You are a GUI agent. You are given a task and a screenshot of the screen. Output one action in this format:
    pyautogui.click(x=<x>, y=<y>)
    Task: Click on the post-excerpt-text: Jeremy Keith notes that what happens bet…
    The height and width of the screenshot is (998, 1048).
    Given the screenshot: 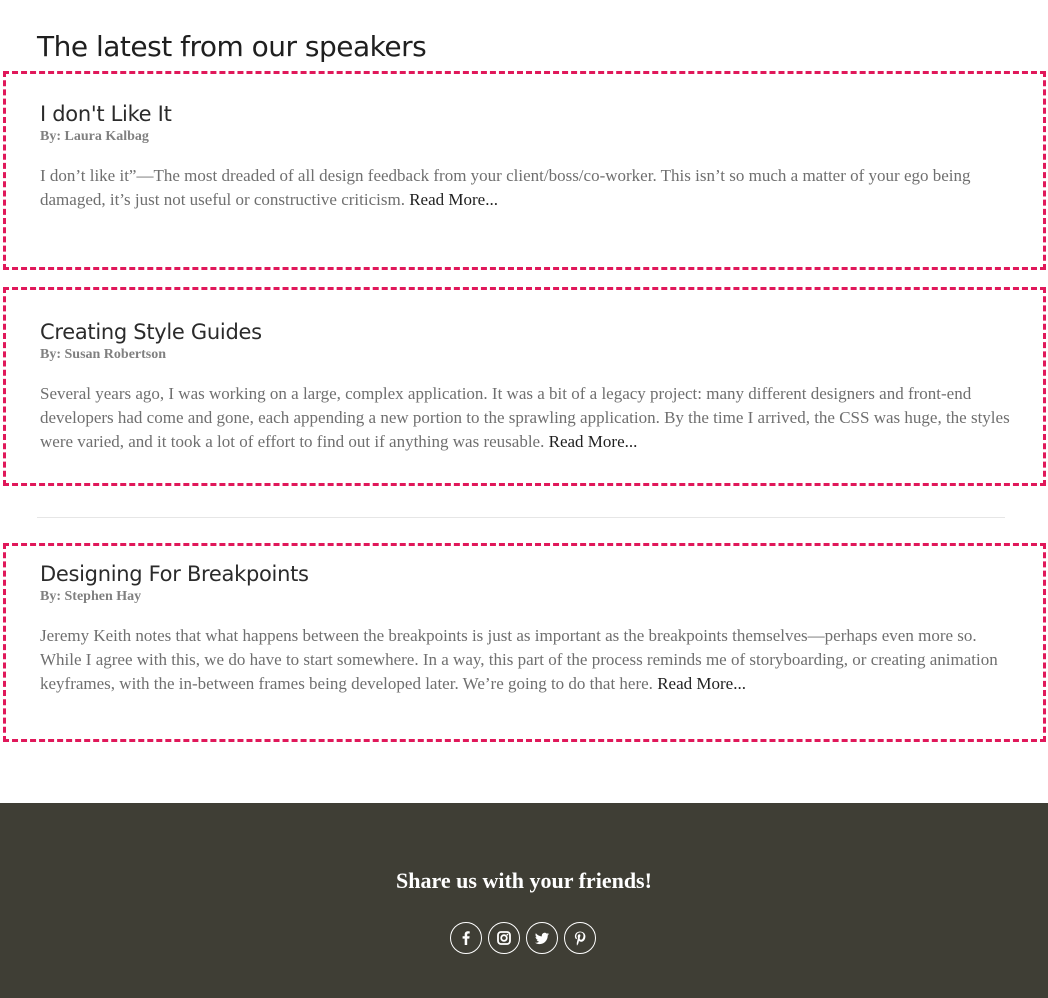 What is the action you would take?
    pyautogui.click(x=519, y=659)
    